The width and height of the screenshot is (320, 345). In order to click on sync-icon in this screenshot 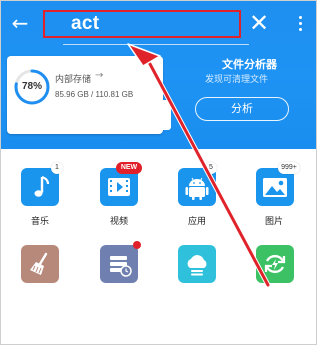, I will do `click(275, 264)`.